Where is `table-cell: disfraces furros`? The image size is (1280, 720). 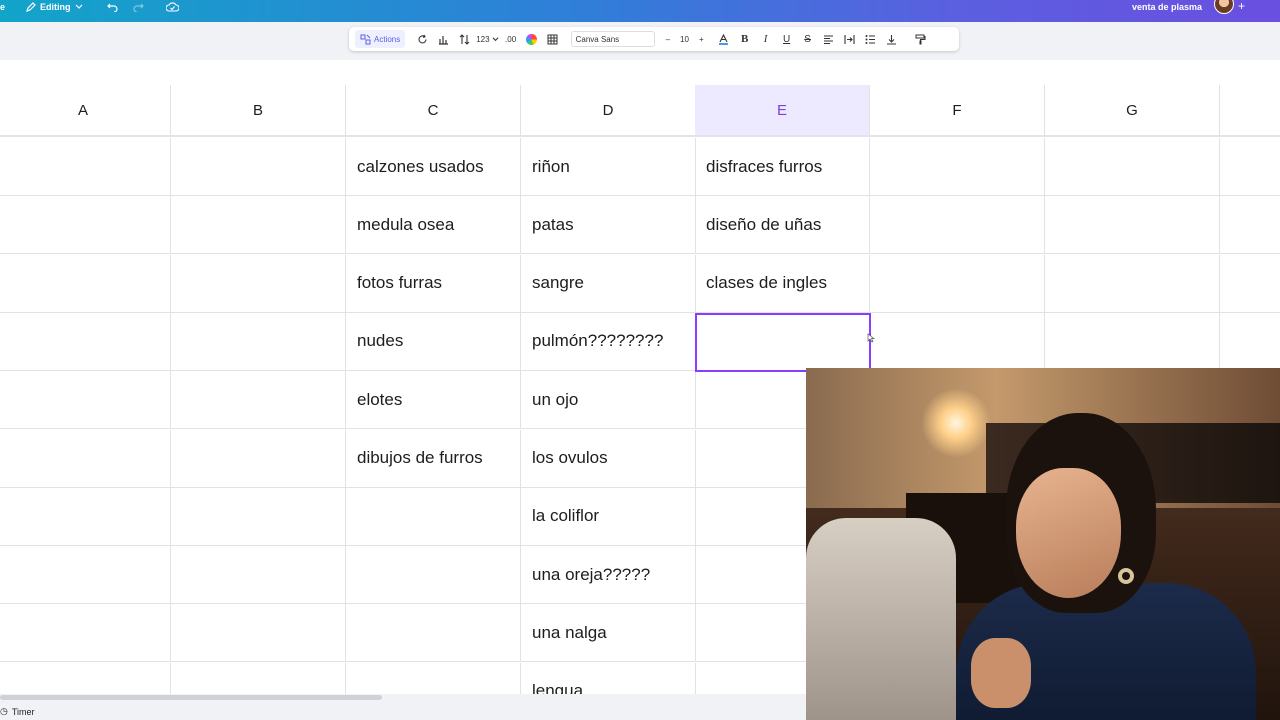 table-cell: disfraces furros is located at coordinates (782, 167).